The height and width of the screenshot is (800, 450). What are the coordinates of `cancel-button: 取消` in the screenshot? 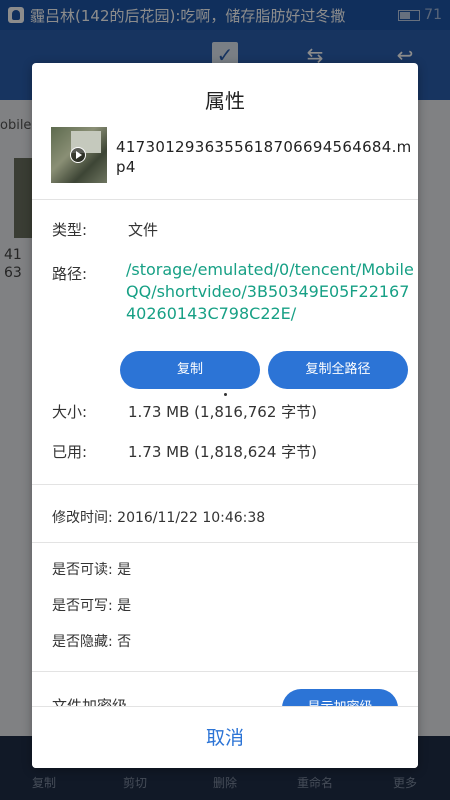 It's located at (225, 737).